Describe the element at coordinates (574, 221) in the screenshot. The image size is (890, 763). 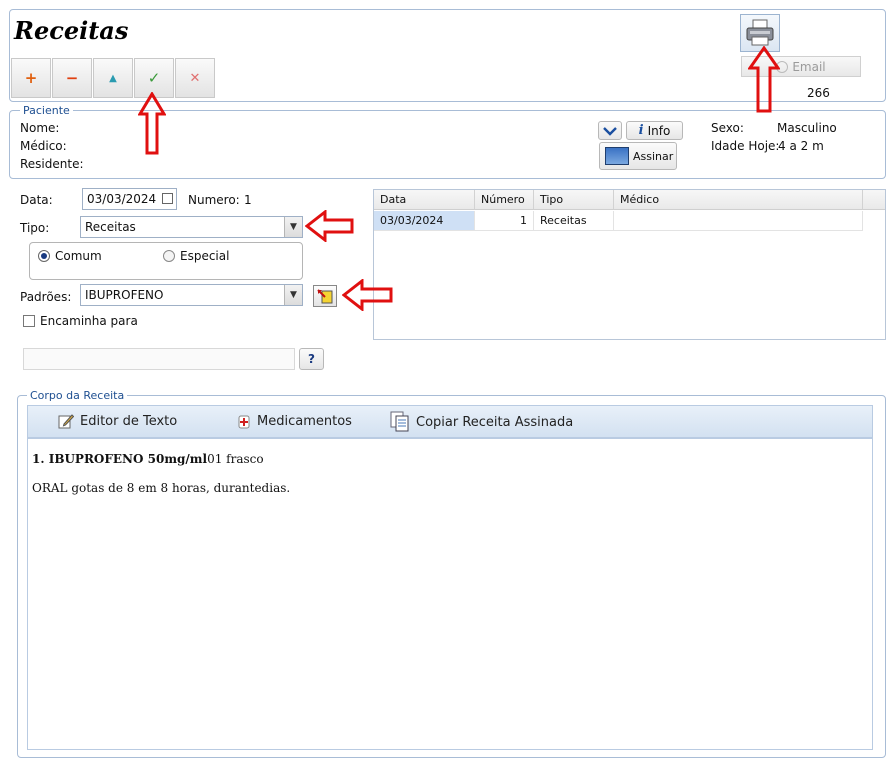
I see `grid-cell-tipo: Receitas` at that location.